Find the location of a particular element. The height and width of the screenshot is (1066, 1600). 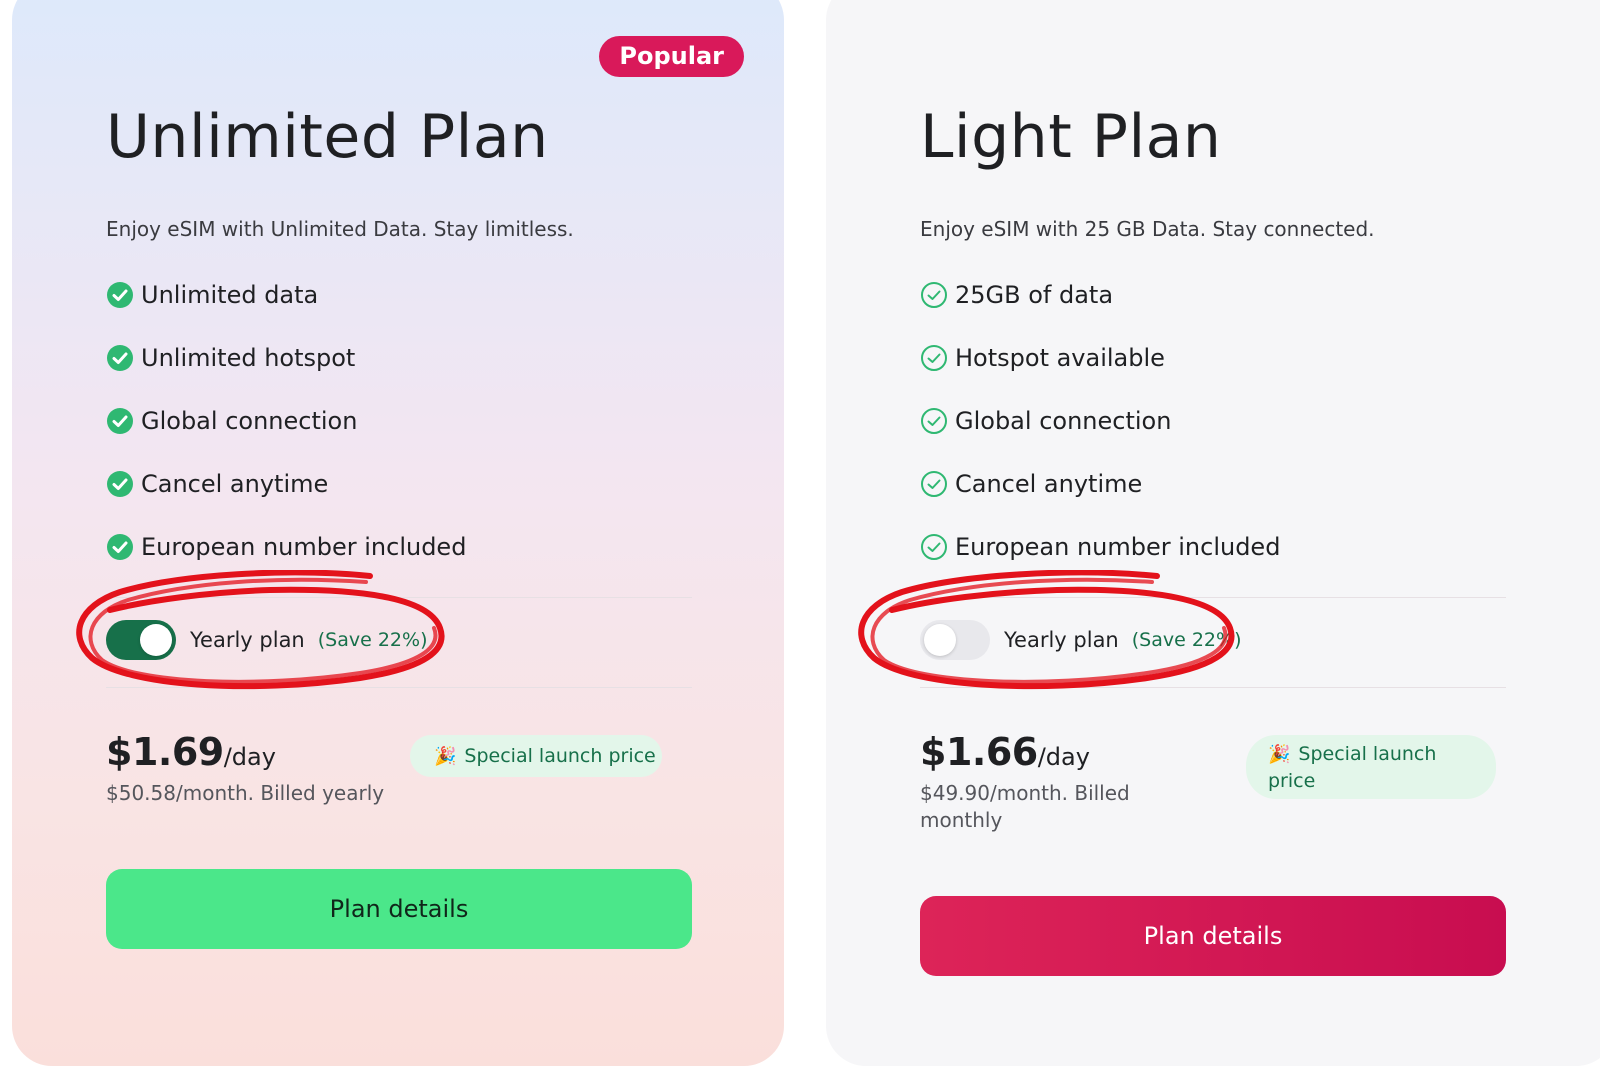

price: $1.69/day is located at coordinates (191, 752).